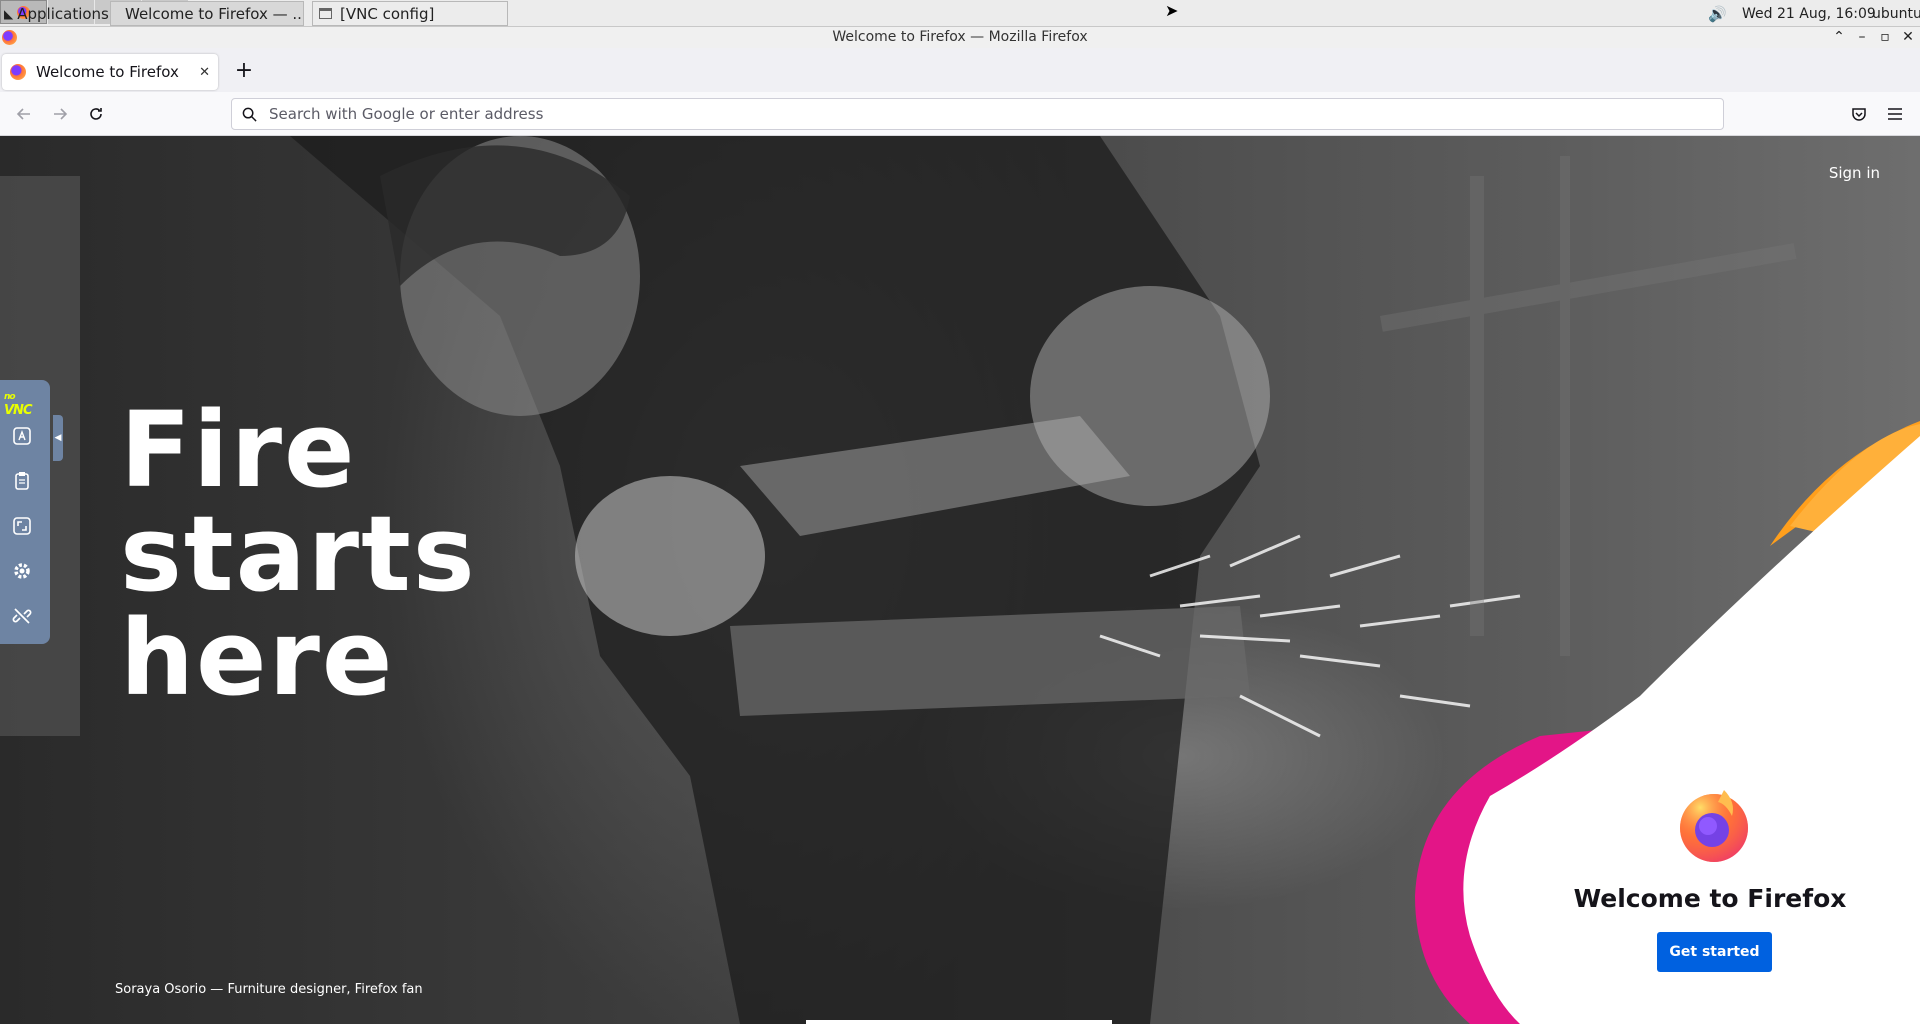 The height and width of the screenshot is (1024, 1920). What do you see at coordinates (1710, 898) in the screenshot?
I see `welcome-title: Welcome to Firefox` at bounding box center [1710, 898].